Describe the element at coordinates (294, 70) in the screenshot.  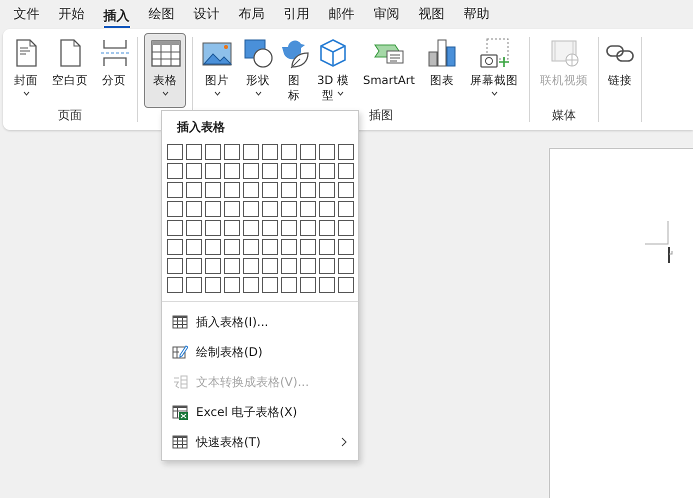
I see `ribbon-button: 图标` at that location.